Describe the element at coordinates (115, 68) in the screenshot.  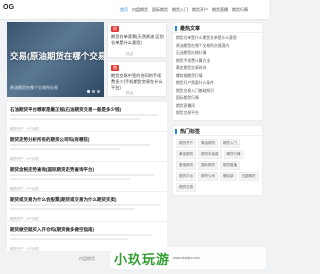
I see `card-tag: 期` at that location.